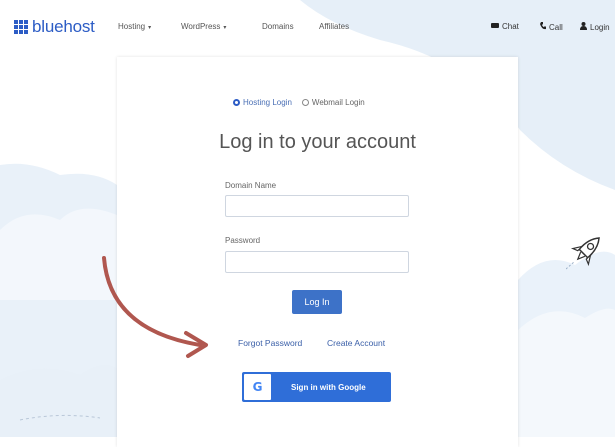  I want to click on call-label: Call, so click(556, 27).